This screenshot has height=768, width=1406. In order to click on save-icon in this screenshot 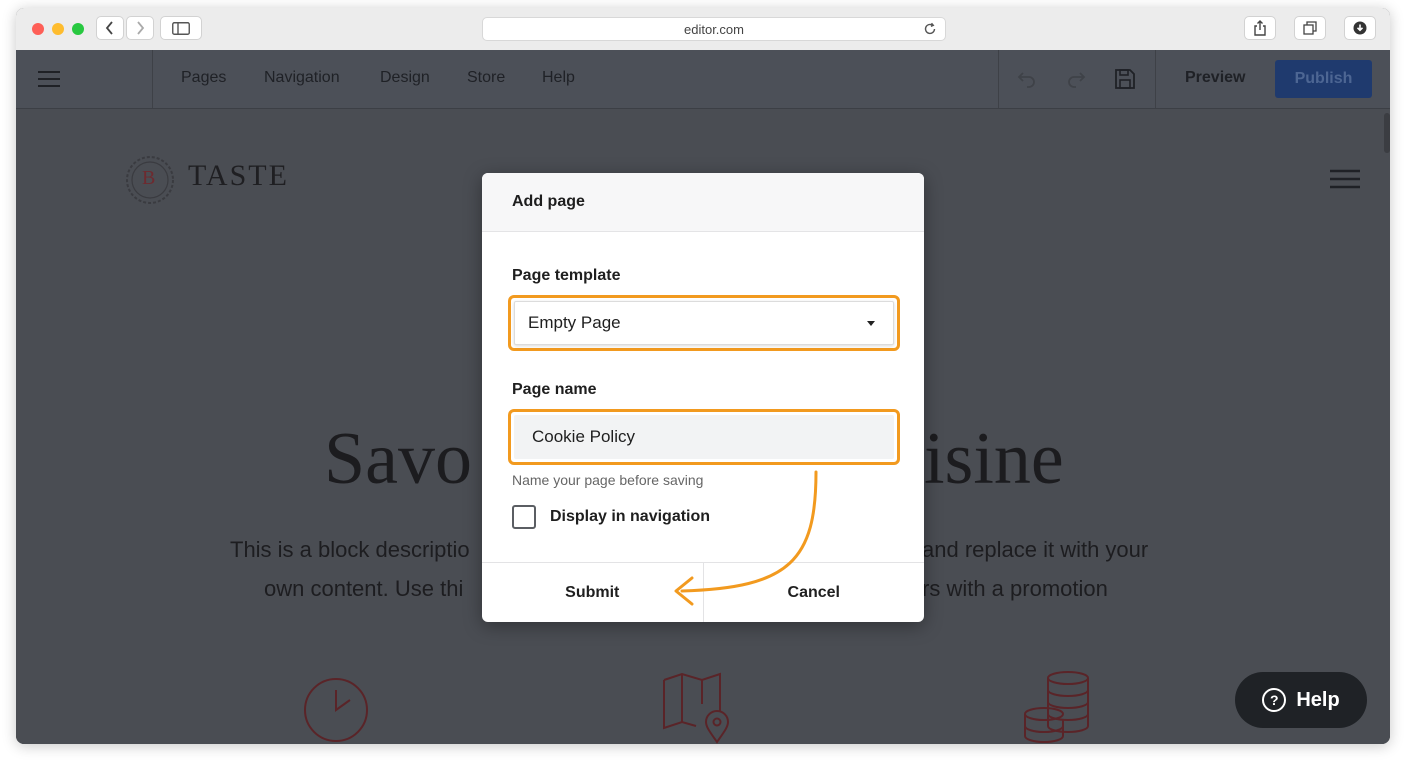, I will do `click(1125, 81)`.